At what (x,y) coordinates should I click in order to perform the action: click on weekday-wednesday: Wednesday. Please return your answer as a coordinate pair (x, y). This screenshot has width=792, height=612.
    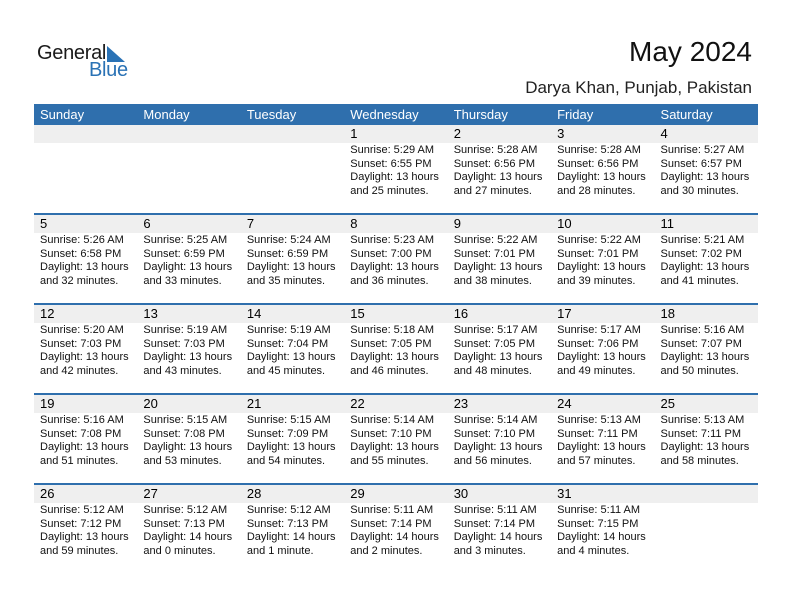
    Looking at the image, I should click on (384, 114).